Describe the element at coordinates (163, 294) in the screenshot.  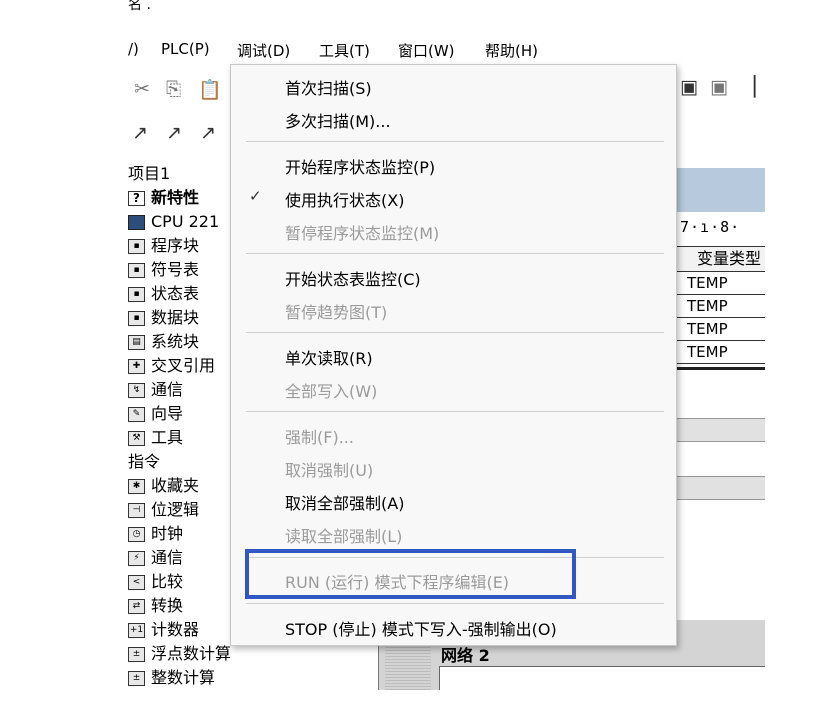
I see `tree-status-table: ▪ 状态表` at that location.